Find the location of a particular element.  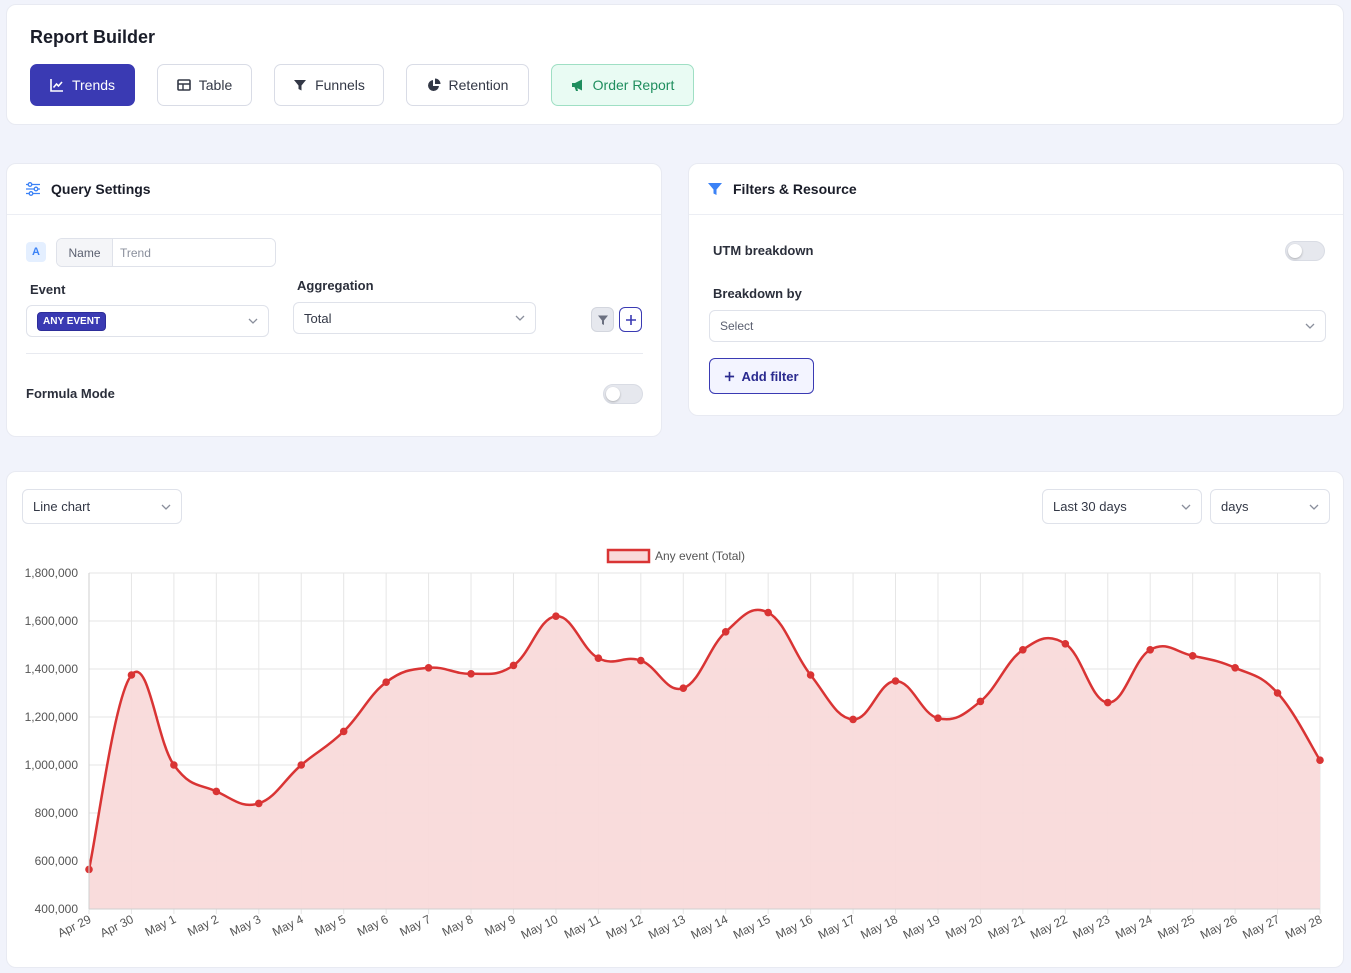

breakdown-by-placeholder: Select is located at coordinates (737, 326).